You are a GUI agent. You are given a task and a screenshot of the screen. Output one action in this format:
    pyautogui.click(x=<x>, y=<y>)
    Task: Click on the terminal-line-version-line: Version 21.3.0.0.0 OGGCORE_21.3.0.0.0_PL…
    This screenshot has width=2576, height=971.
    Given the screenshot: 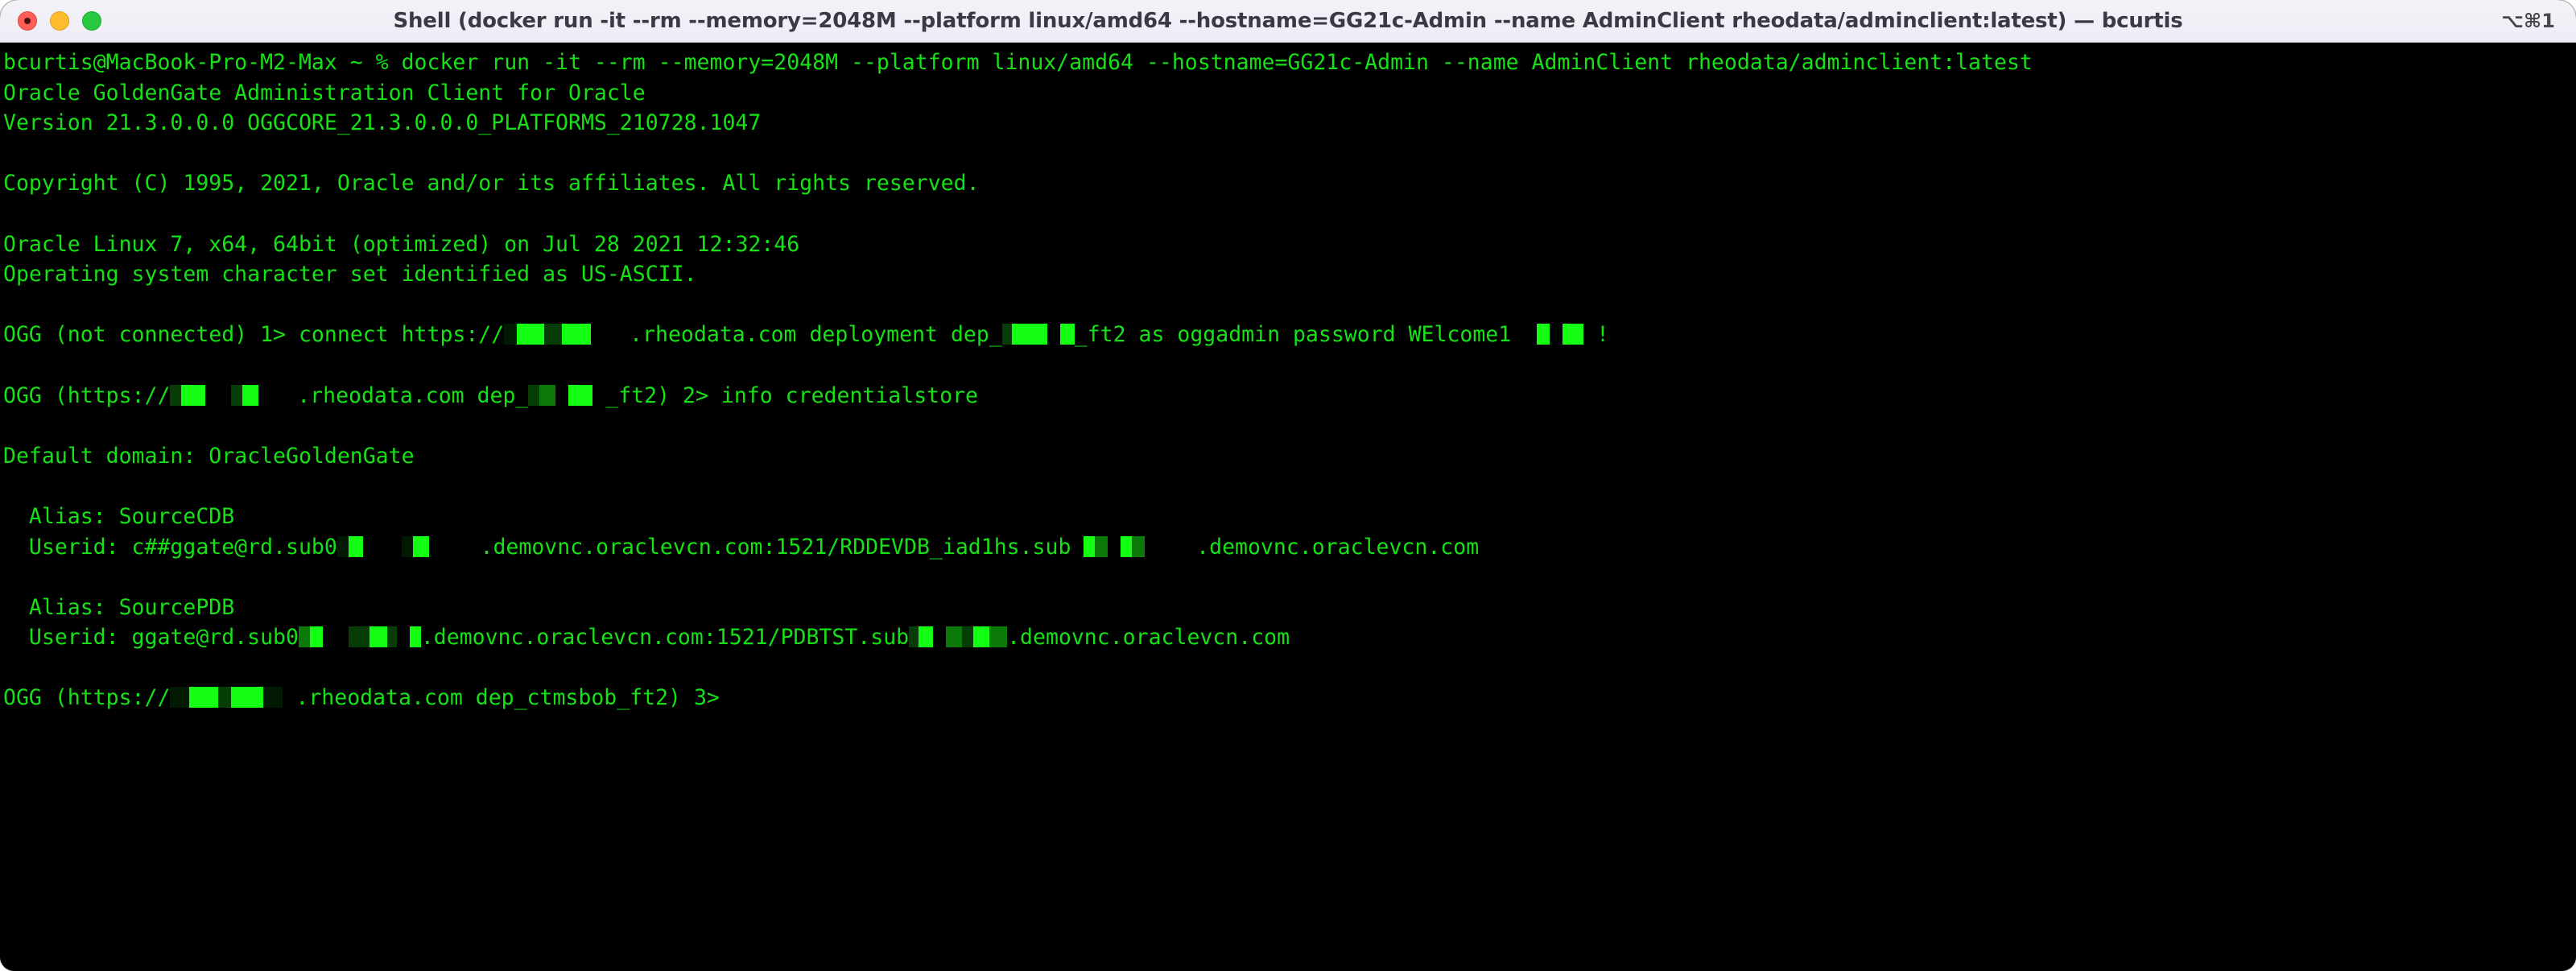 What is the action you would take?
    pyautogui.click(x=1289, y=123)
    